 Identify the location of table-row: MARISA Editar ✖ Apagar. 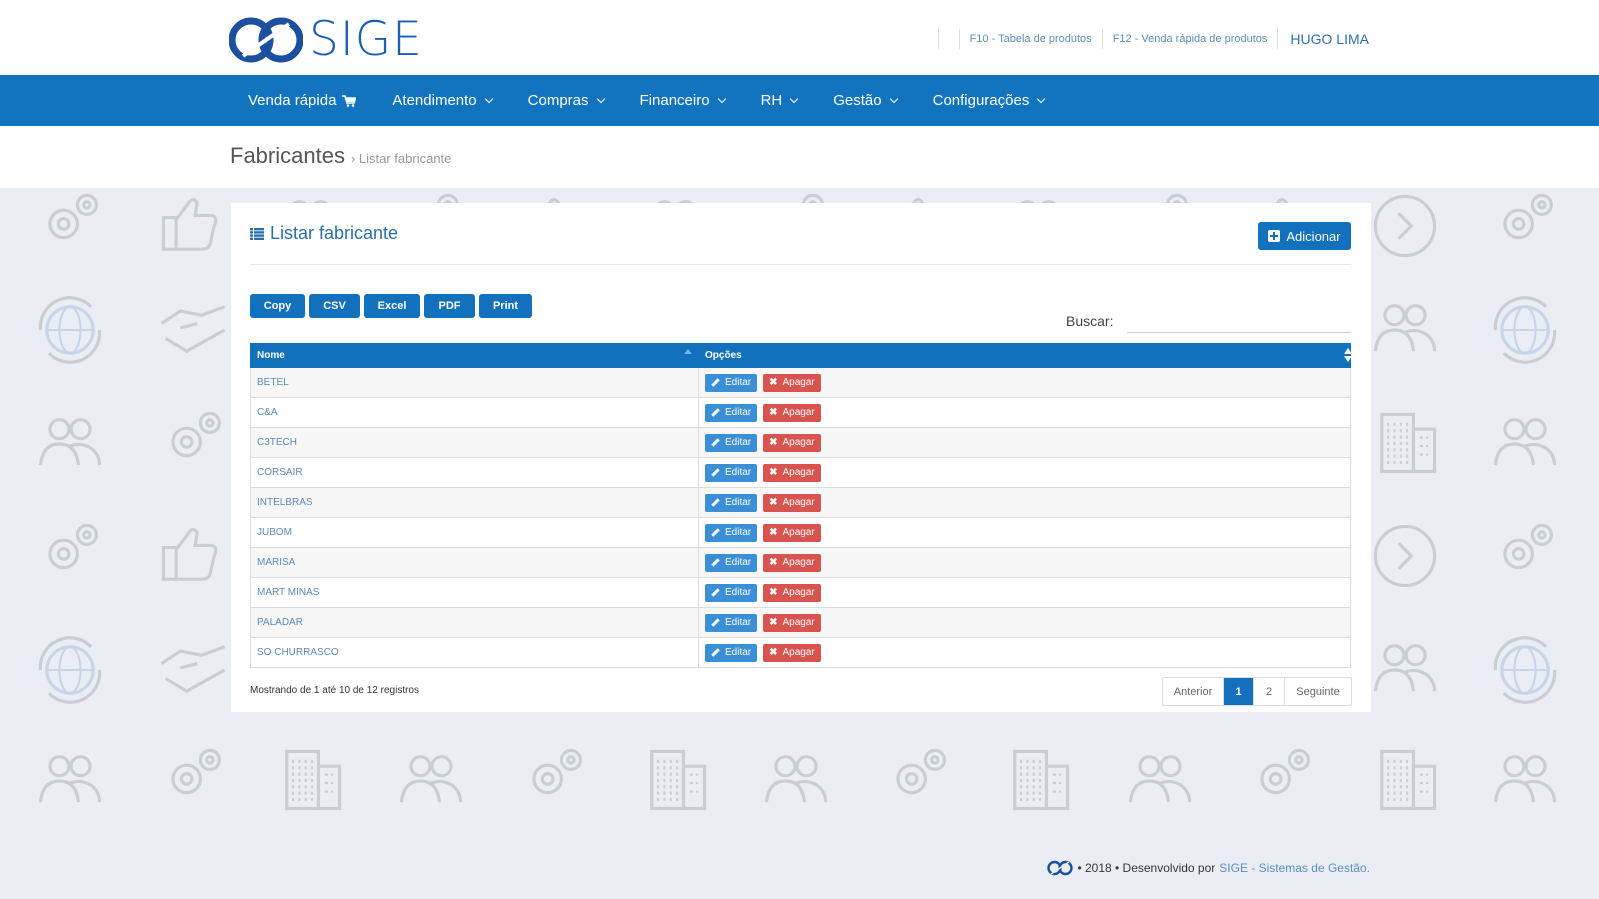
(800, 562).